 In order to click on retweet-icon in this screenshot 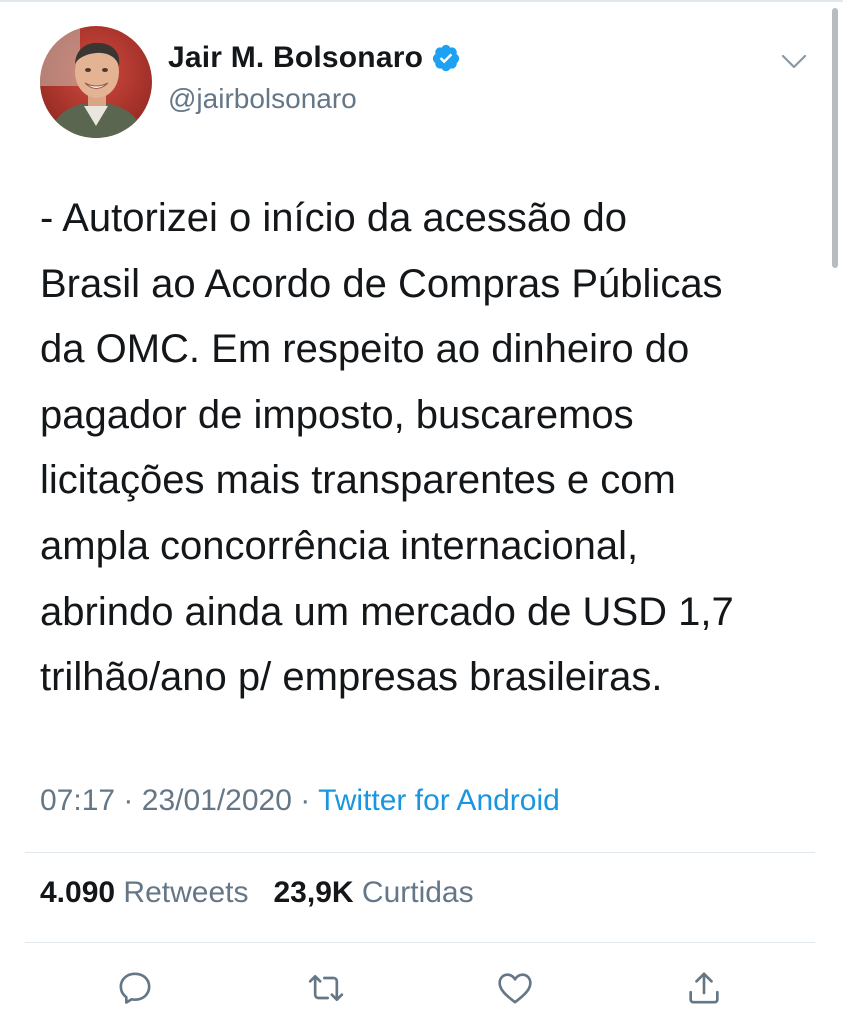, I will do `click(326, 988)`.